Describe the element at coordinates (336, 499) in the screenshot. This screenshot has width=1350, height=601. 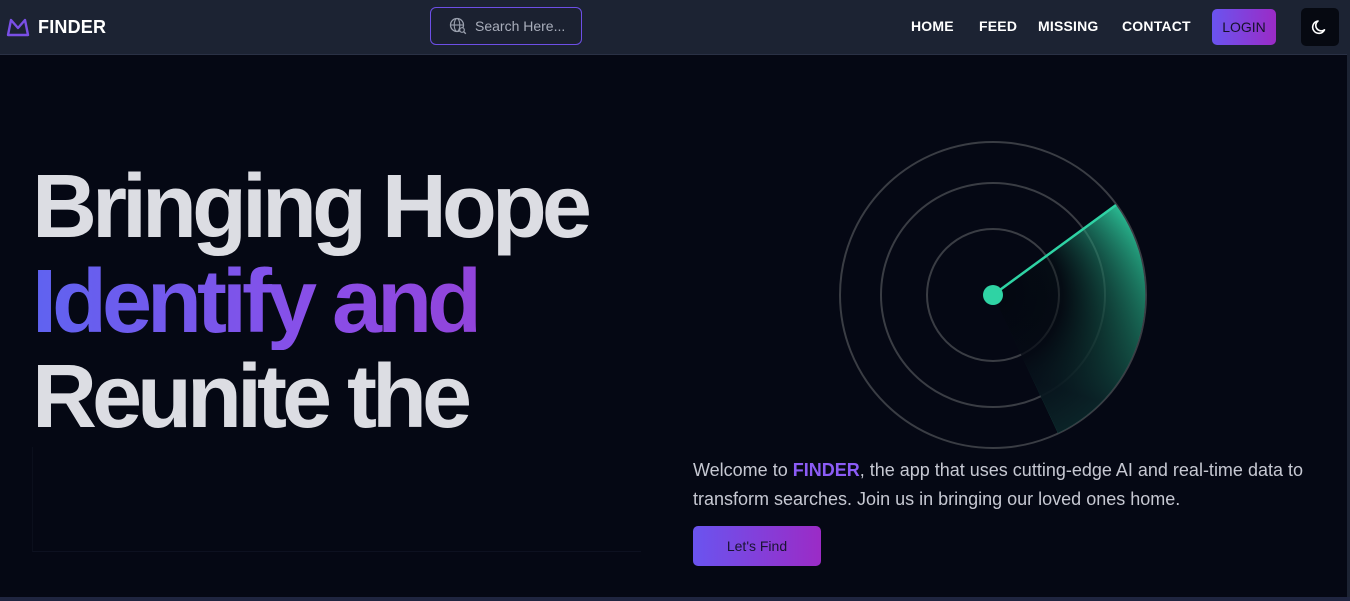
I see `faint-frame` at that location.